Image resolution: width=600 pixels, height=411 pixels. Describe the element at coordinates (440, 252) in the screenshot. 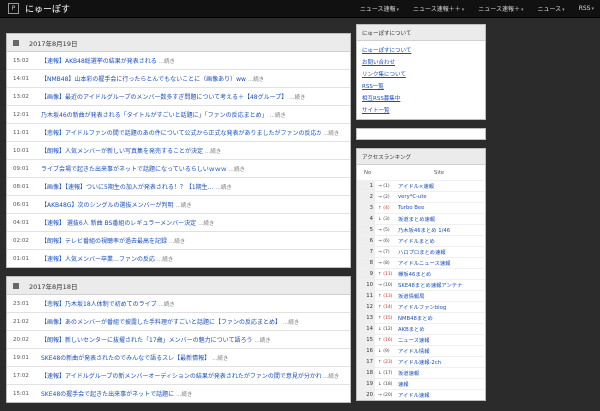

I see `rank-site-link: ハロプロまとめ速報` at that location.